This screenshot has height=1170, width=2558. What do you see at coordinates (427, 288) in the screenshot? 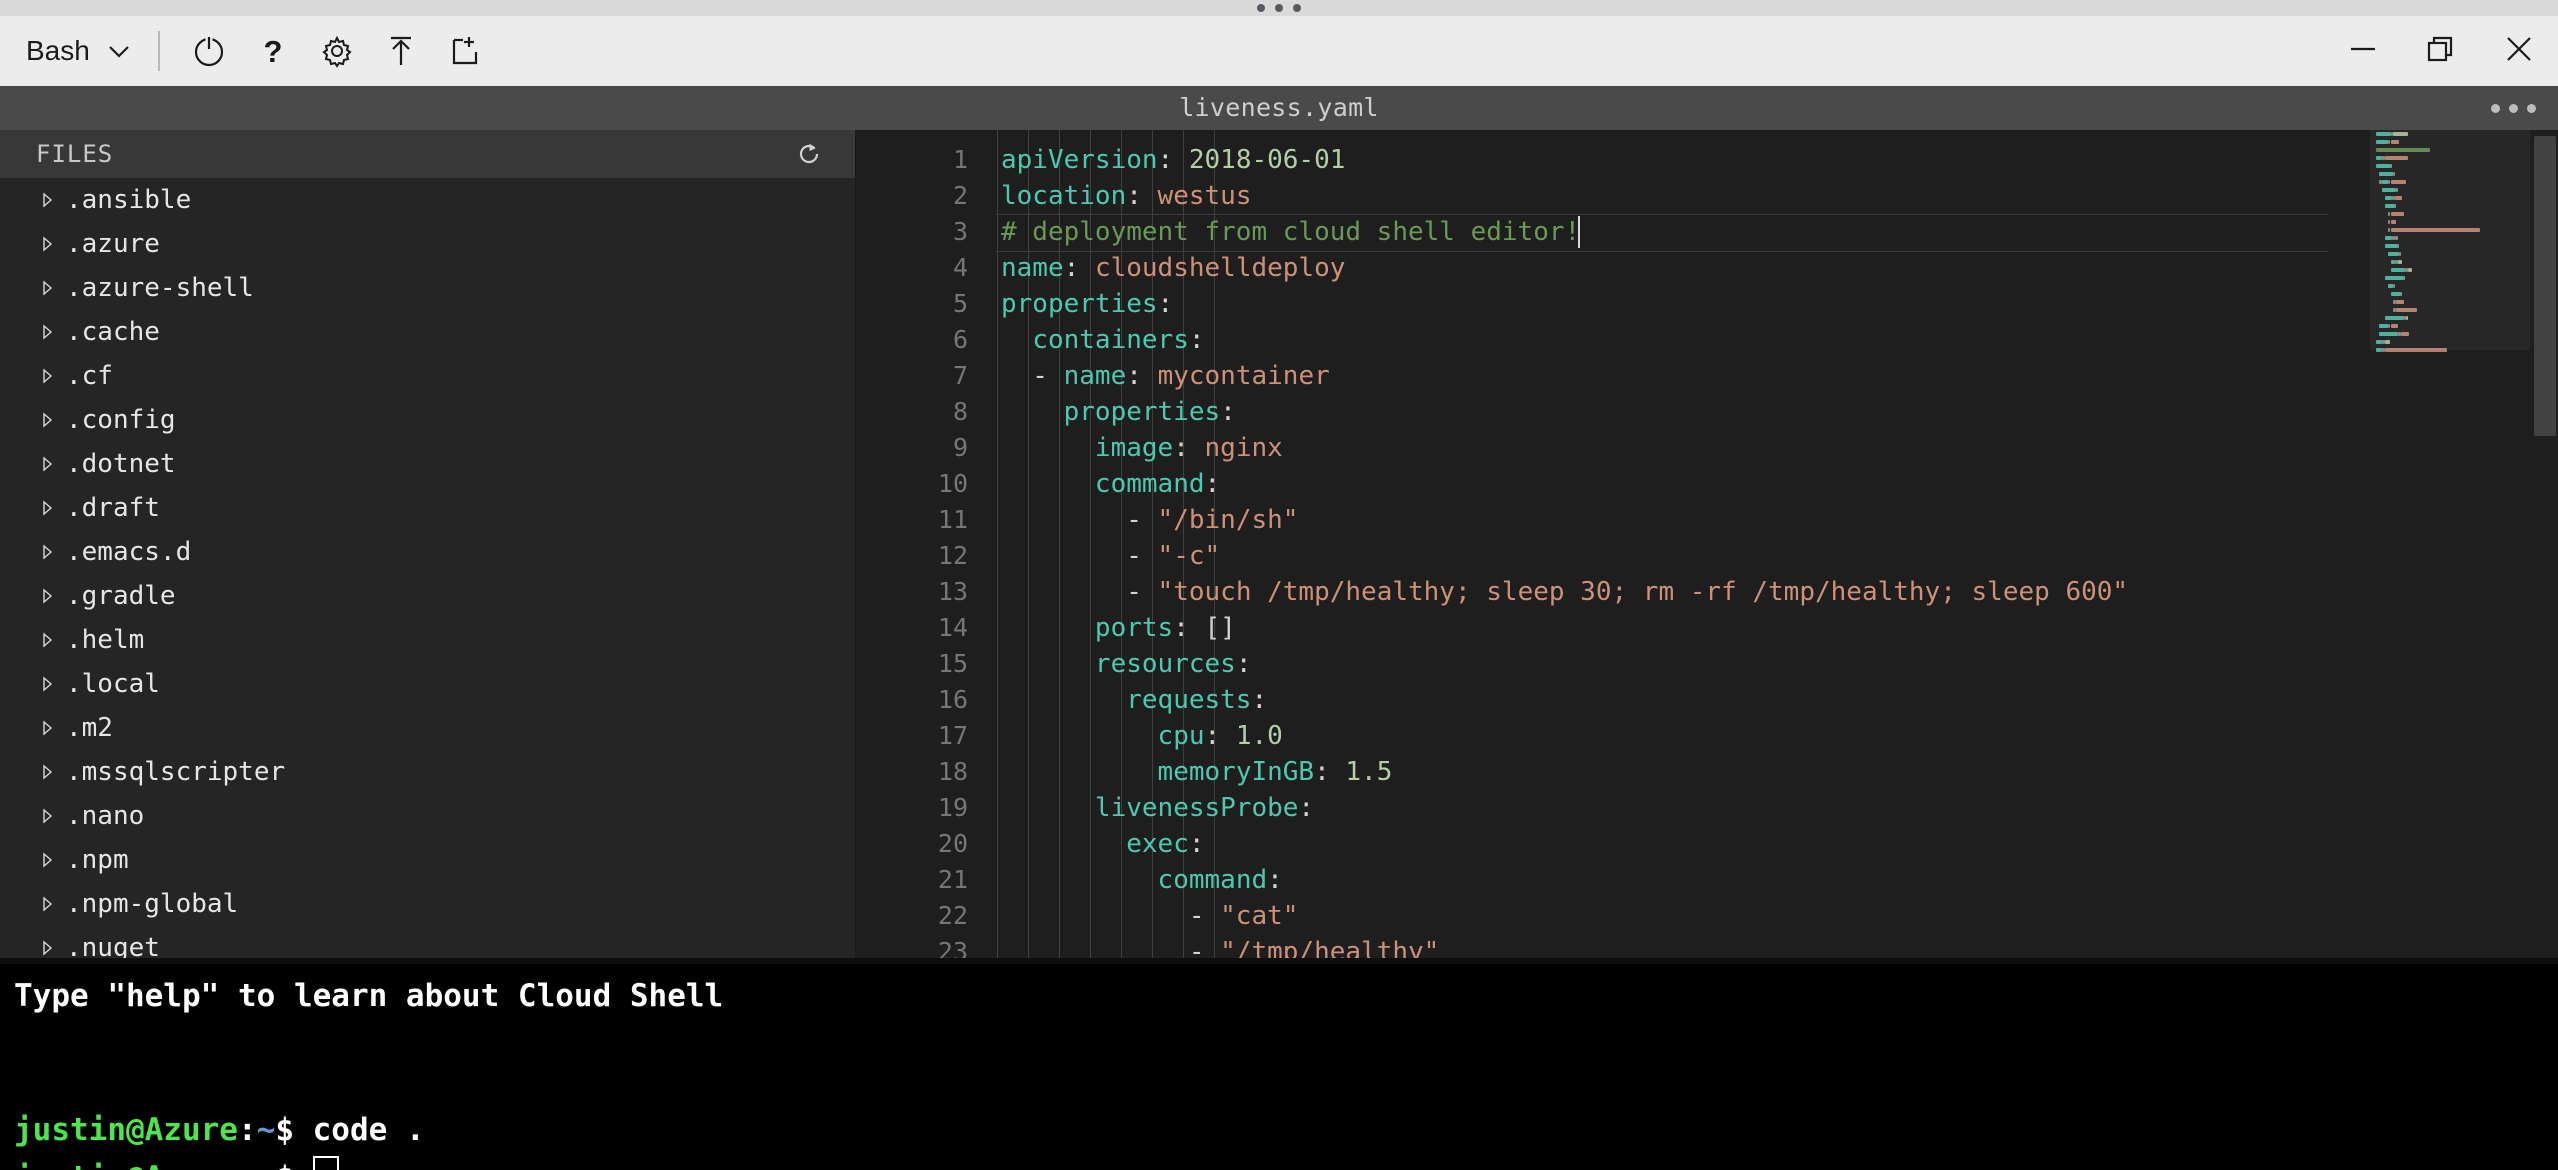
I see `file-tree-item: .azure-shell` at bounding box center [427, 288].